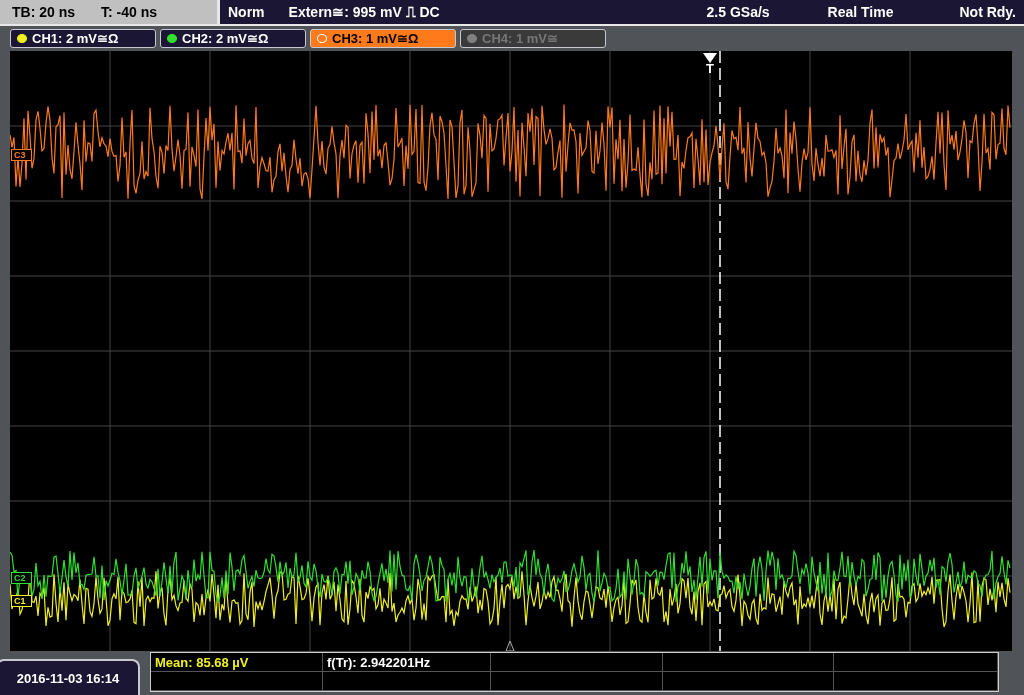 The image size is (1024, 695). Describe the element at coordinates (70, 677) in the screenshot. I see `date-time-label: 2016-11-03 16:14` at that location.